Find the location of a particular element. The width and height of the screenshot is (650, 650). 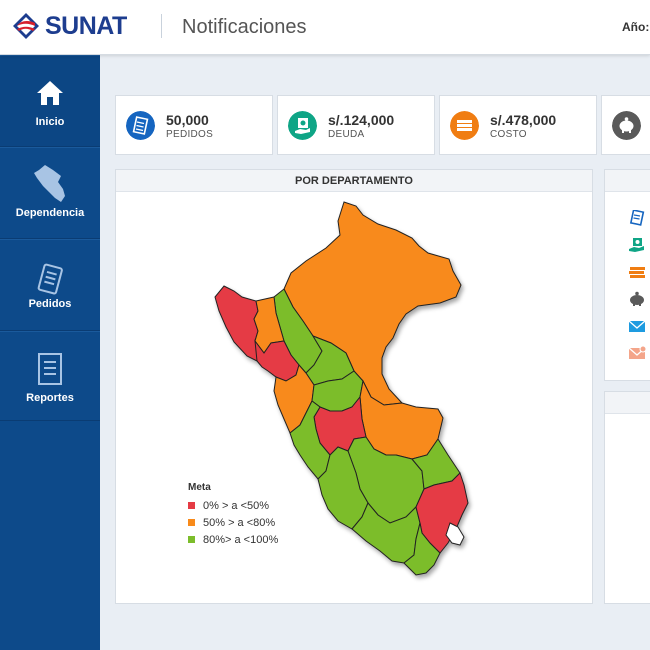

secondary-panel is located at coordinates (627, 497).